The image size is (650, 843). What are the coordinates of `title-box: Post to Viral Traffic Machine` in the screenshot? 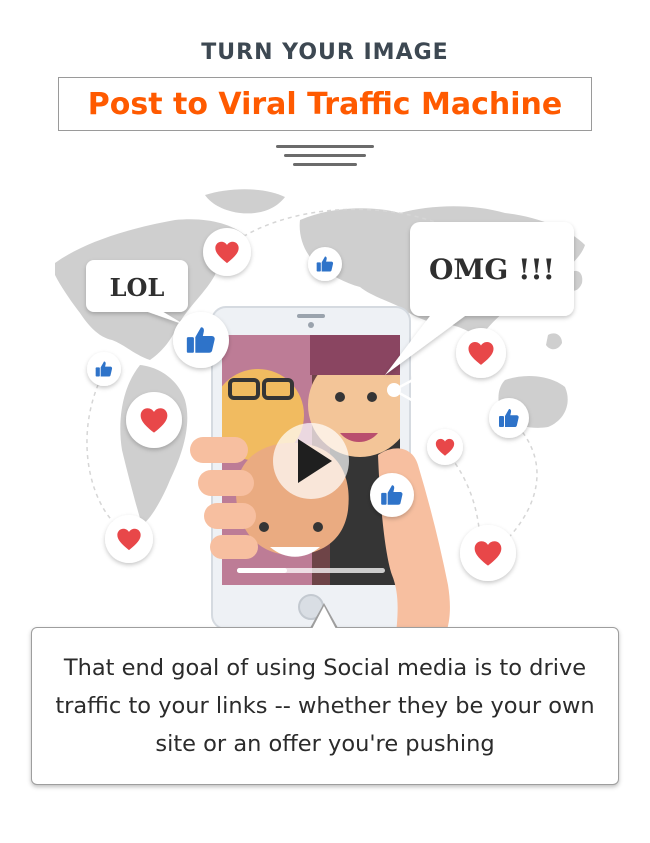 It's located at (325, 104).